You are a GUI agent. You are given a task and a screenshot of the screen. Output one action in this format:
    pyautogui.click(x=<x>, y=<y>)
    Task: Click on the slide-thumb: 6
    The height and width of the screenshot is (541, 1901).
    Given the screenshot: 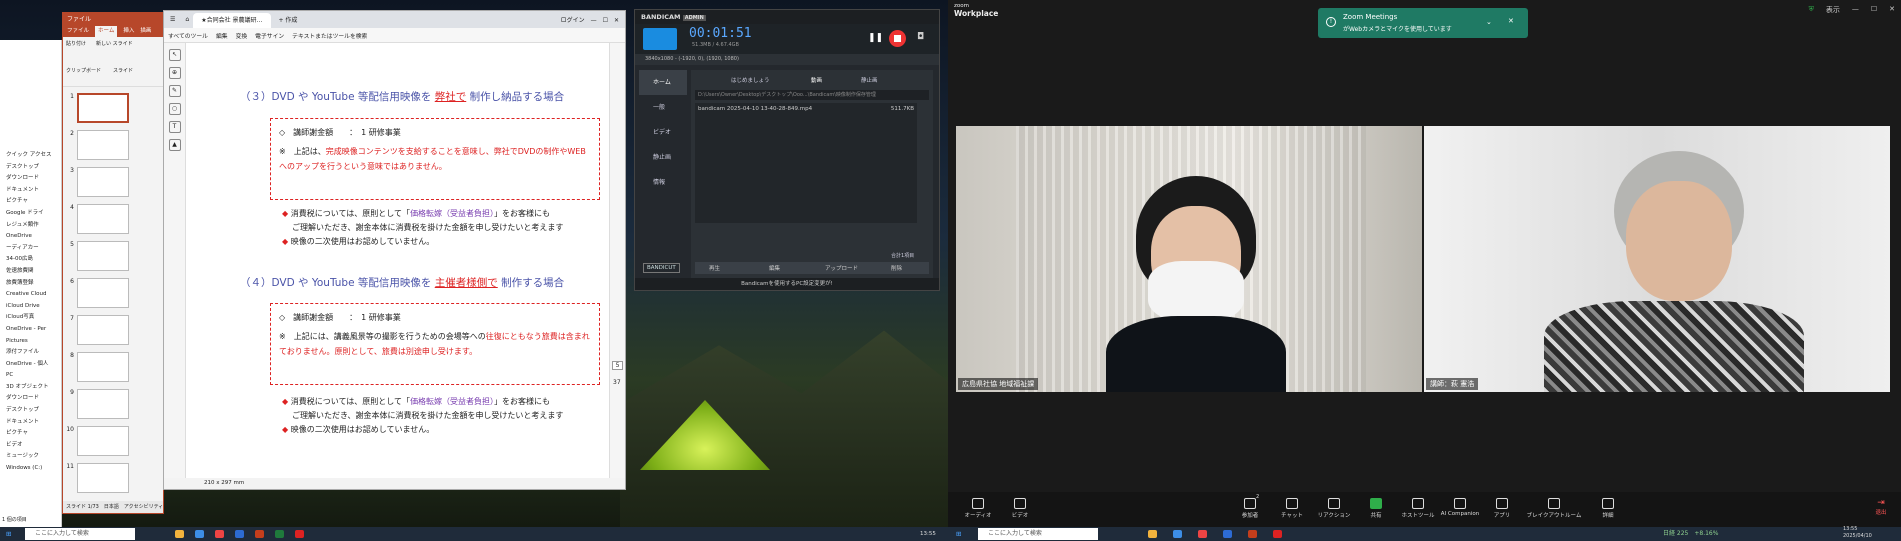 What is the action you would take?
    pyautogui.click(x=100, y=296)
    